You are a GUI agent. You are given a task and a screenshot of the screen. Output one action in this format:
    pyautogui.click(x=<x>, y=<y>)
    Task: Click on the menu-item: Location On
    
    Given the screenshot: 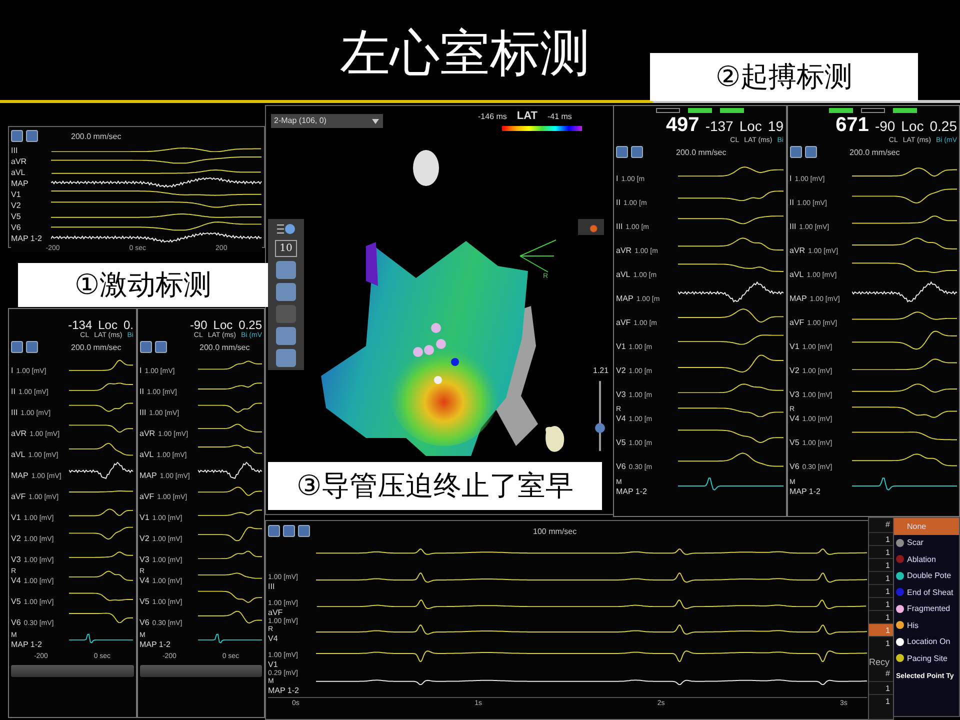 What is the action you would take?
    pyautogui.click(x=926, y=642)
    